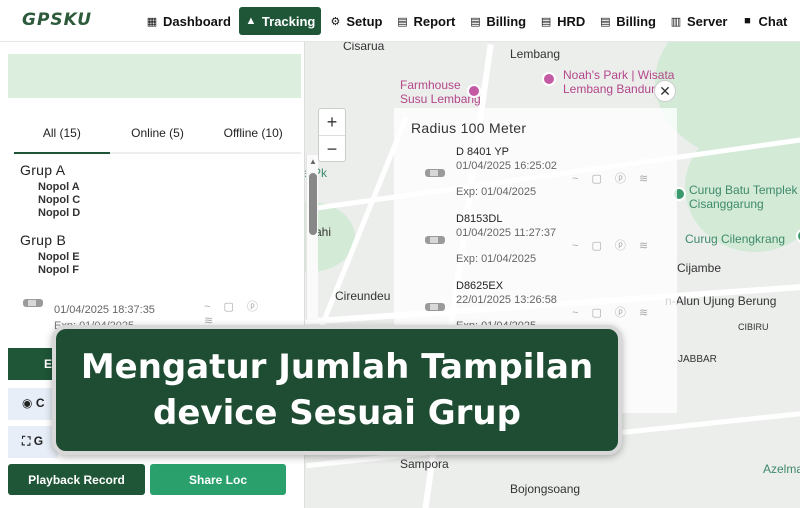 This screenshot has height=508, width=800. What do you see at coordinates (764, 21) in the screenshot?
I see `nav-chat: ■ Chat` at bounding box center [764, 21].